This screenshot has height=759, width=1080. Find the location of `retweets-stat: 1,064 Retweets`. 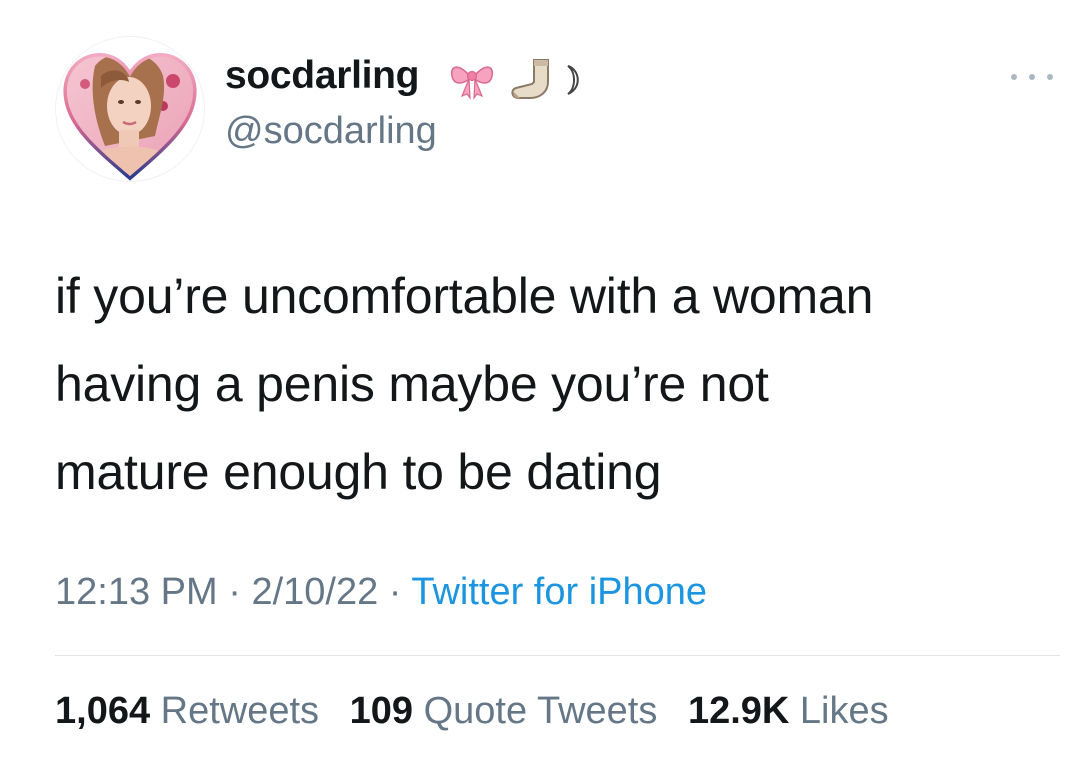

retweets-stat: 1,064 Retweets is located at coordinates (187, 711).